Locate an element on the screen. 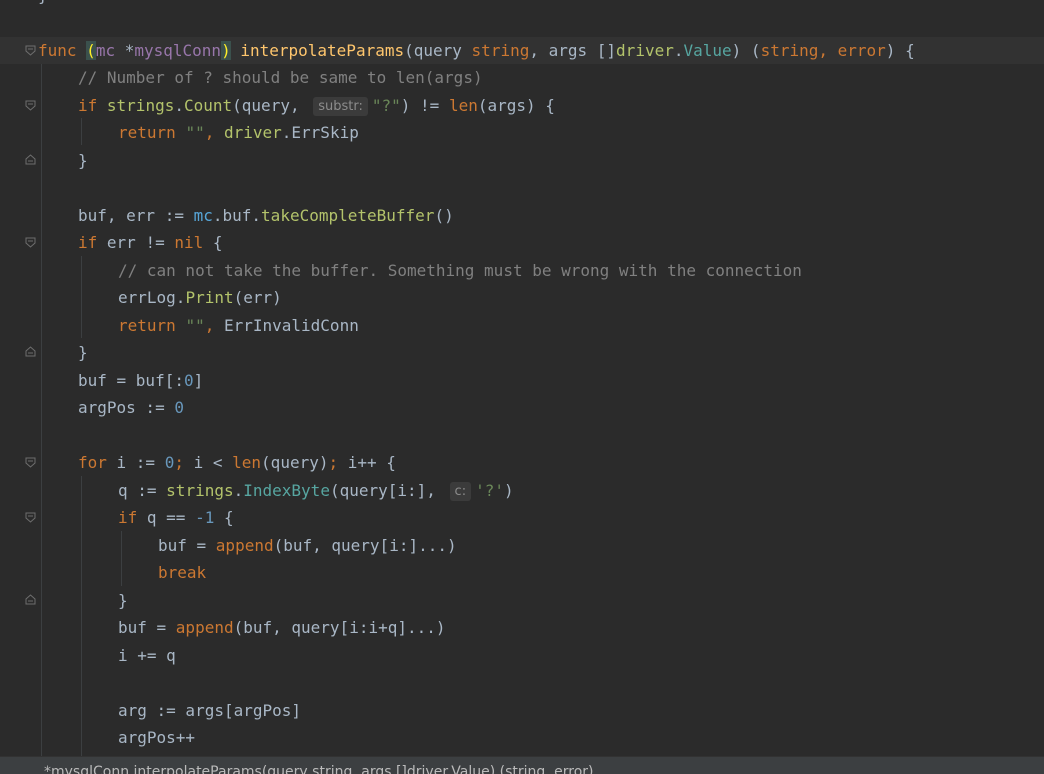  identifier: ErrInvalidConn is located at coordinates (291, 325).